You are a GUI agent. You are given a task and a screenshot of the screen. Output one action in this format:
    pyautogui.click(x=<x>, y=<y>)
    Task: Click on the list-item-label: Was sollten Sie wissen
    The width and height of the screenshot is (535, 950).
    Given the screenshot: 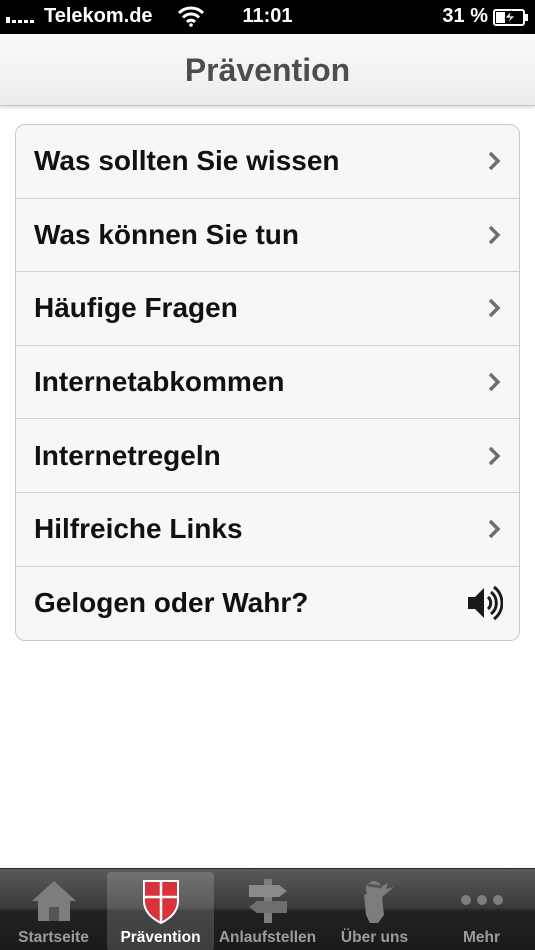 What is the action you would take?
    pyautogui.click(x=187, y=161)
    